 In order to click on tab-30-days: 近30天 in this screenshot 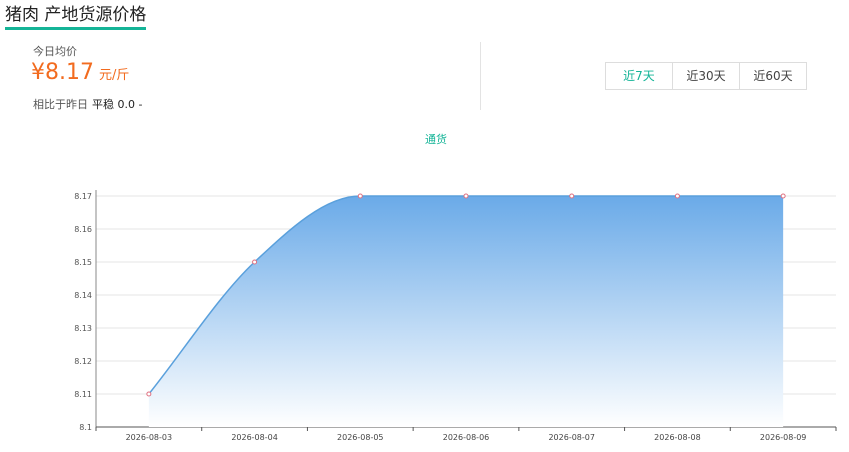, I will do `click(705, 76)`.